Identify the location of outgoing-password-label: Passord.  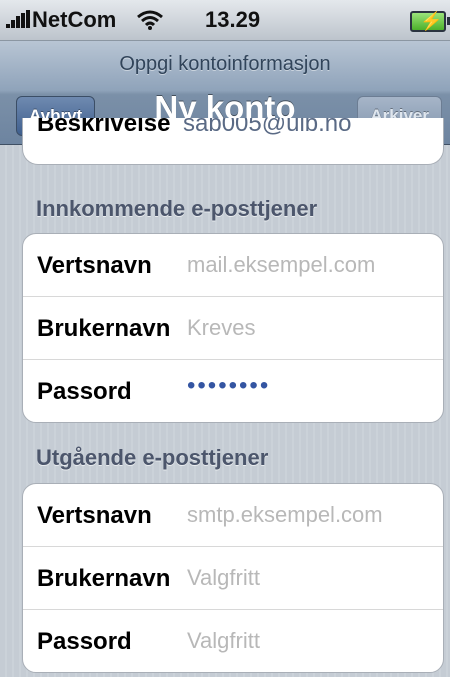
(84, 641).